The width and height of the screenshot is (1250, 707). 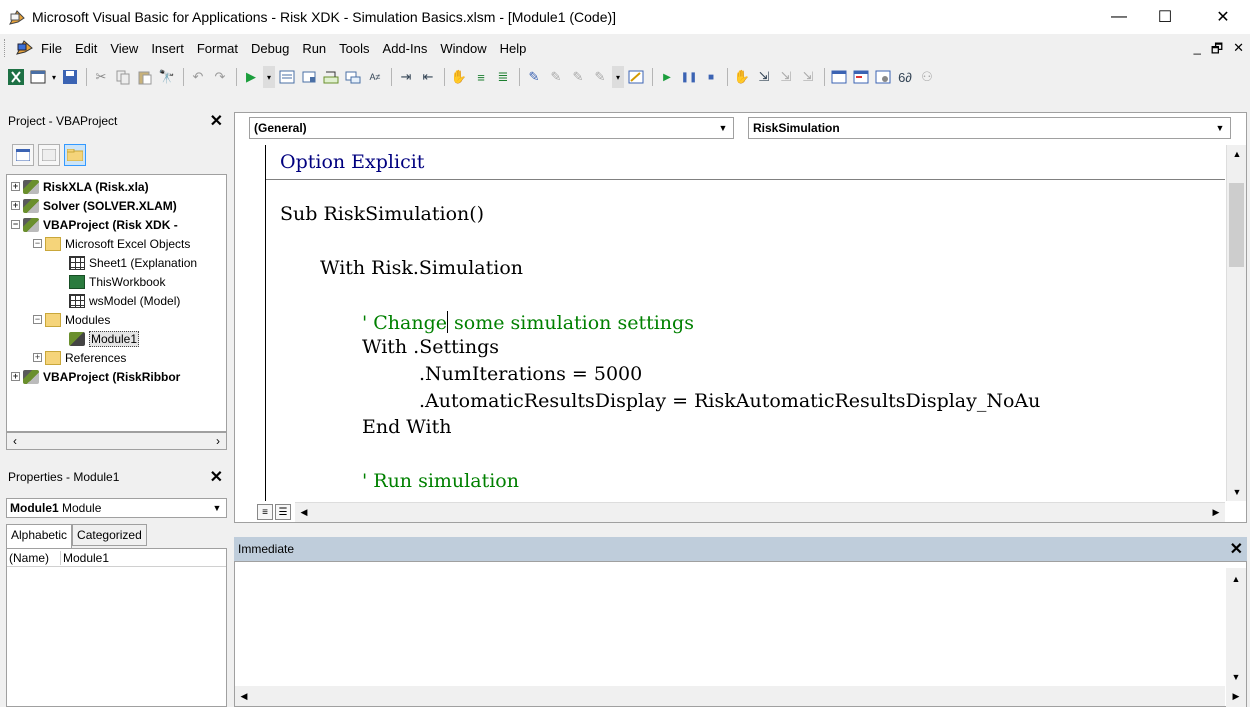 I want to click on properties-pane-close-icon: ✕, so click(x=216, y=477).